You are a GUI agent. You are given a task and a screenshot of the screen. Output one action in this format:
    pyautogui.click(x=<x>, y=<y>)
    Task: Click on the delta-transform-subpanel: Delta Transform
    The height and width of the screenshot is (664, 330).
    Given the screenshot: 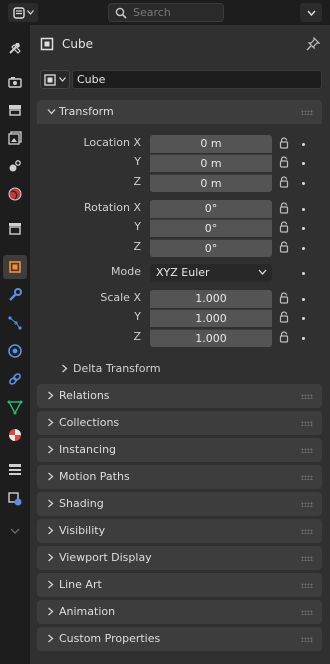 What is the action you would take?
    pyautogui.click(x=117, y=368)
    